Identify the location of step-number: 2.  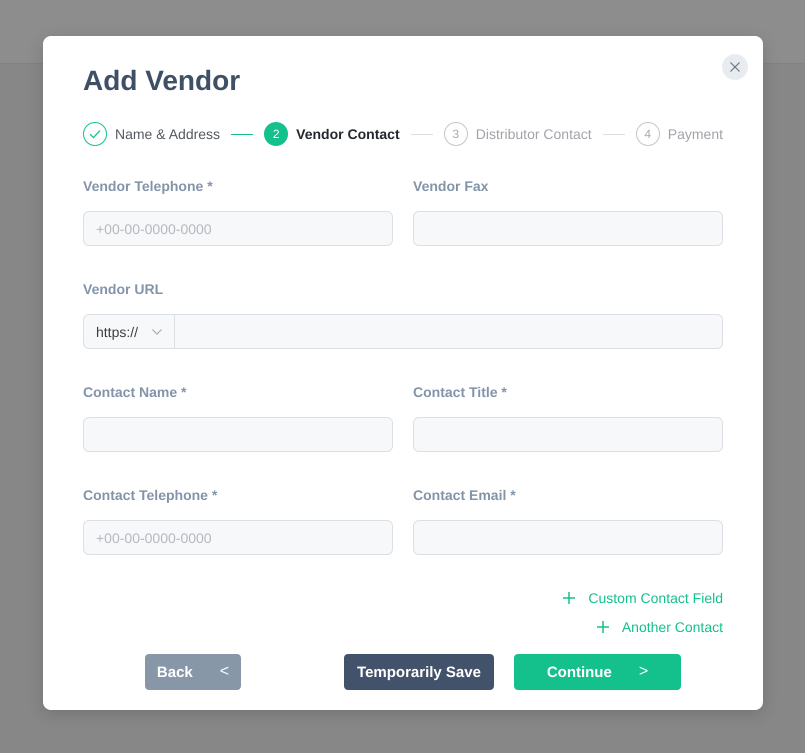
(276, 134).